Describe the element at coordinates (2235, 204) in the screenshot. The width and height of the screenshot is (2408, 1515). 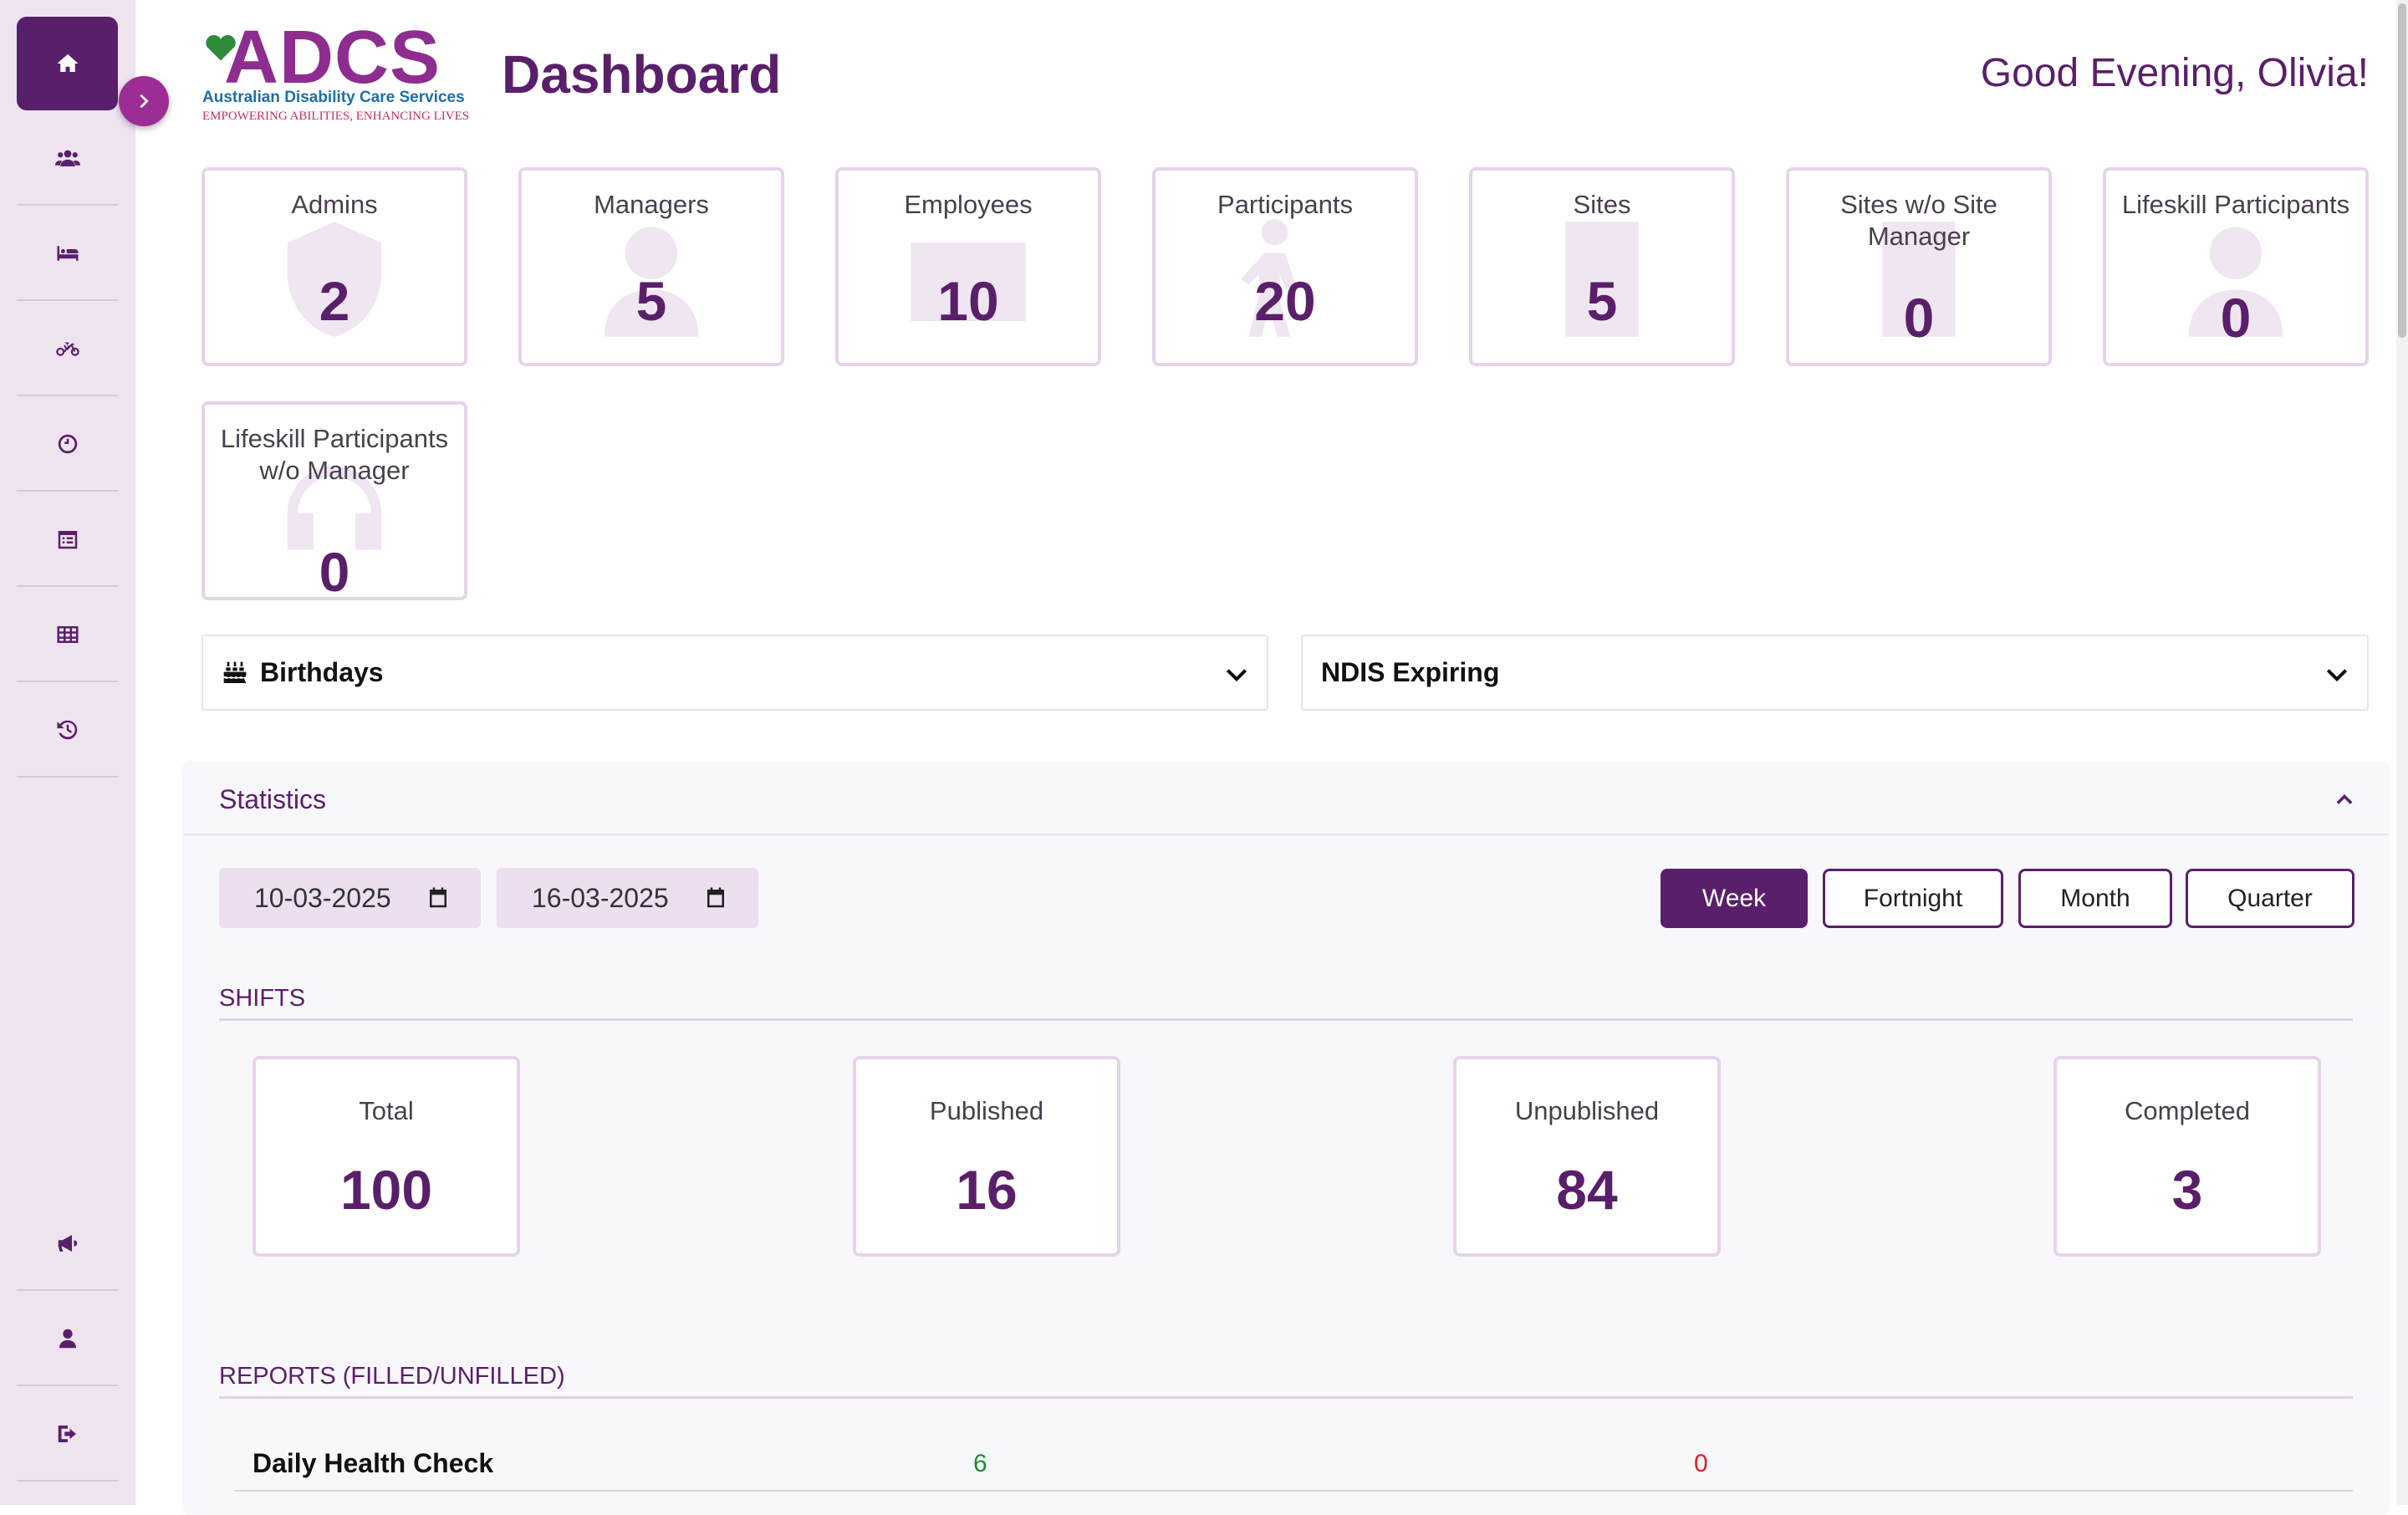
I see `stat-card-label: Lifeskill Participants` at that location.